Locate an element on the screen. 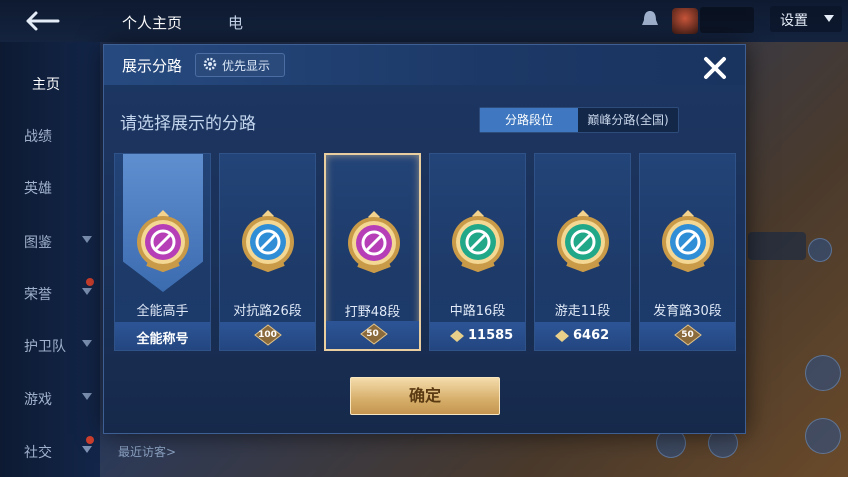  sidebar-item-label: 荣誉 is located at coordinates (38, 295).